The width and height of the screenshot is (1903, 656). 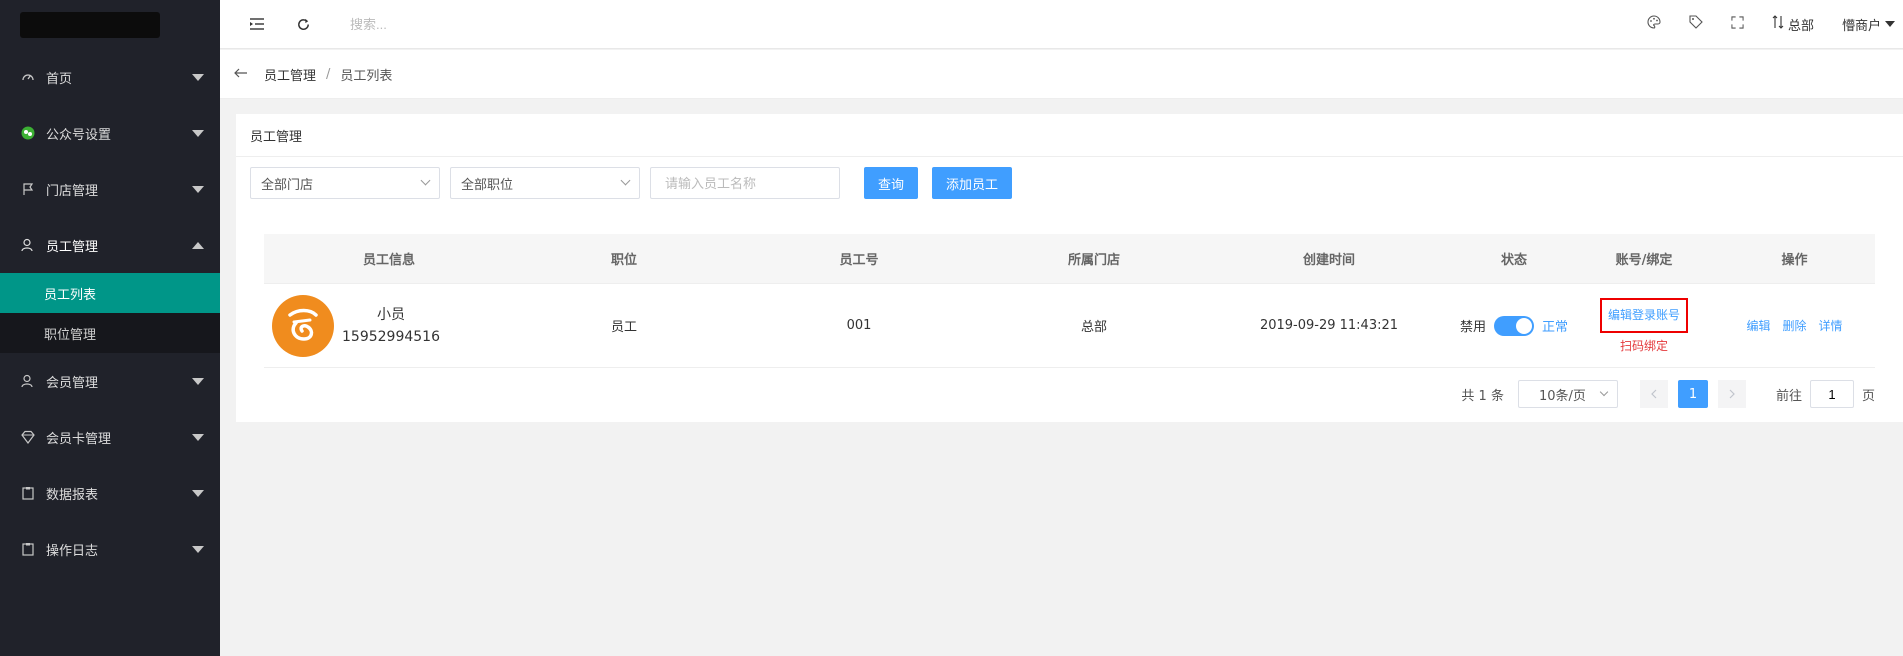 I want to click on breadcrumb-current: 员工列表, so click(x=366, y=76).